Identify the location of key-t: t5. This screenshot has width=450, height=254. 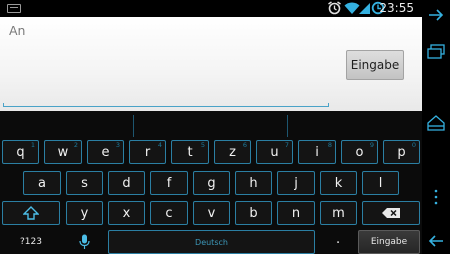
(190, 152).